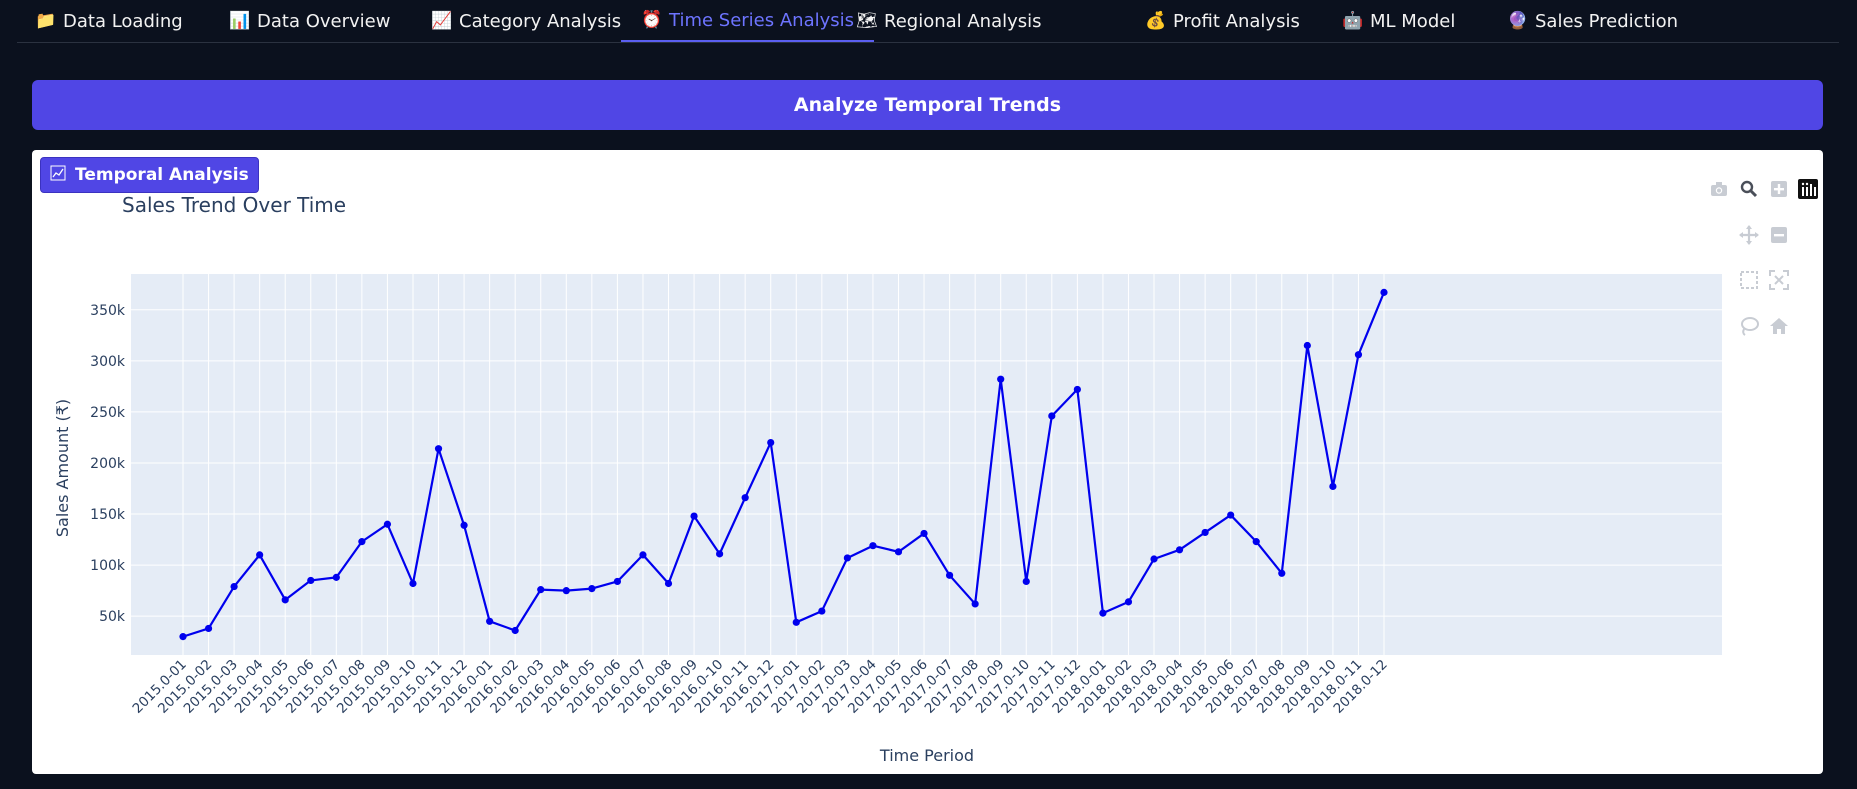 This screenshot has width=1857, height=789. Describe the element at coordinates (1779, 326) in the screenshot. I see `reset-axes-home-icon` at that location.